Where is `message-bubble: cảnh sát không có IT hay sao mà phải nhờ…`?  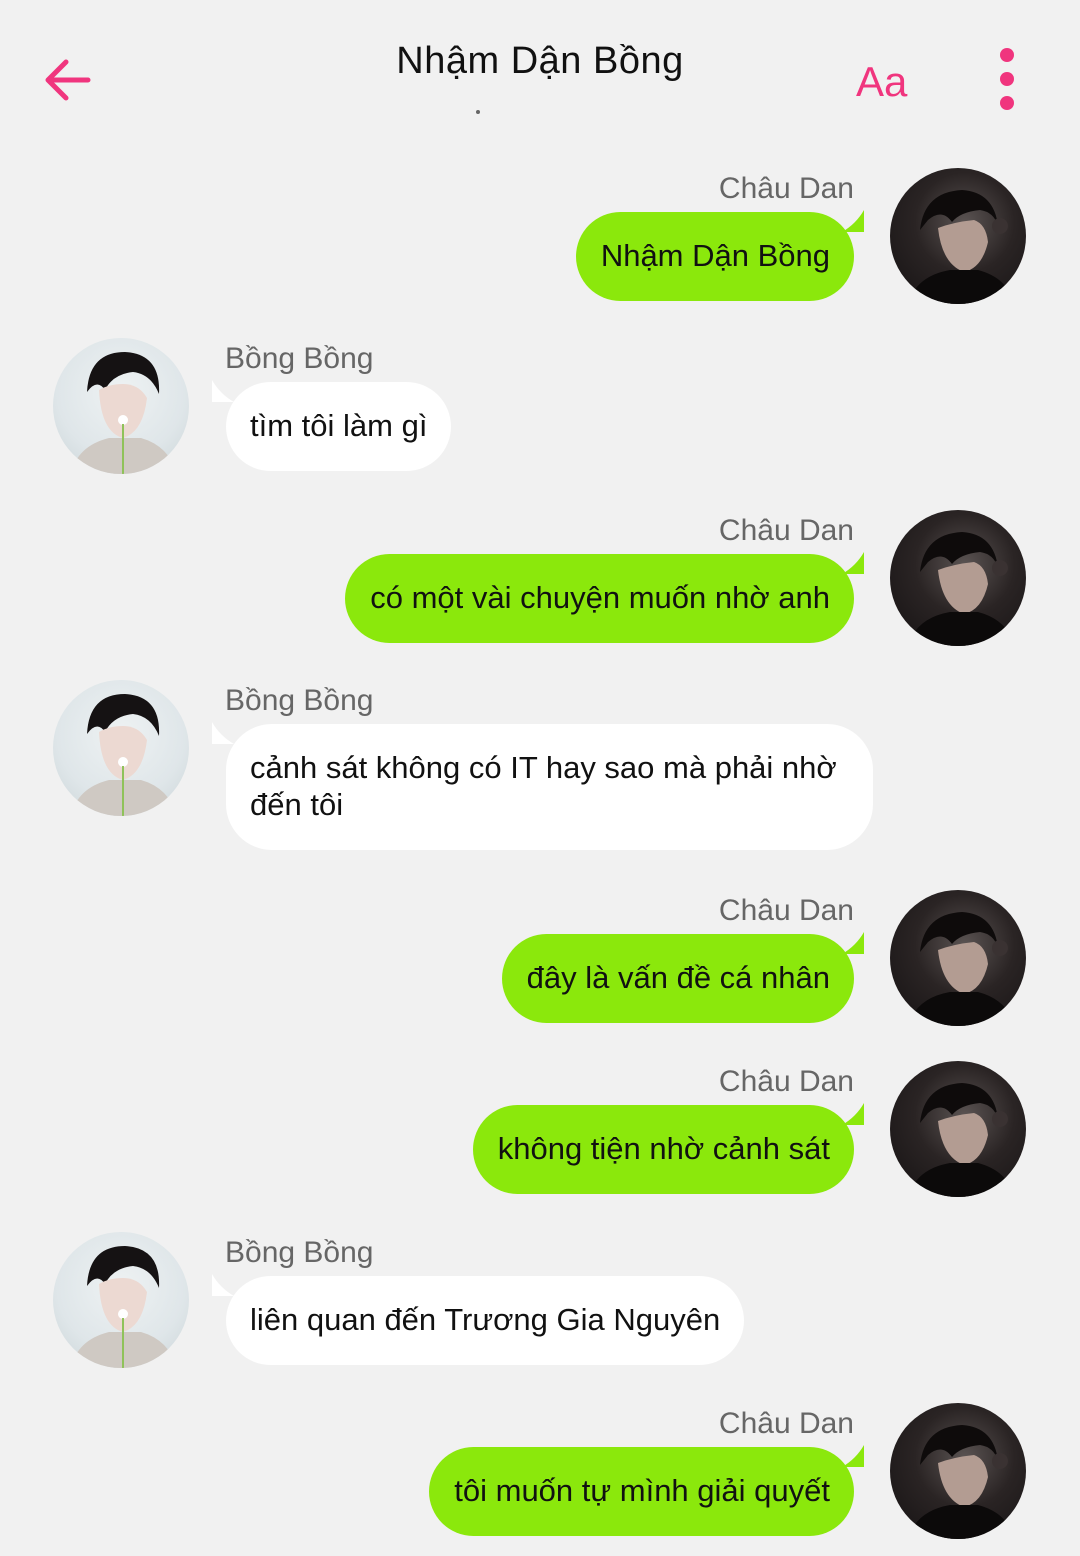
message-bubble: cảnh sát không có IT hay sao mà phải nhờ… is located at coordinates (549, 787).